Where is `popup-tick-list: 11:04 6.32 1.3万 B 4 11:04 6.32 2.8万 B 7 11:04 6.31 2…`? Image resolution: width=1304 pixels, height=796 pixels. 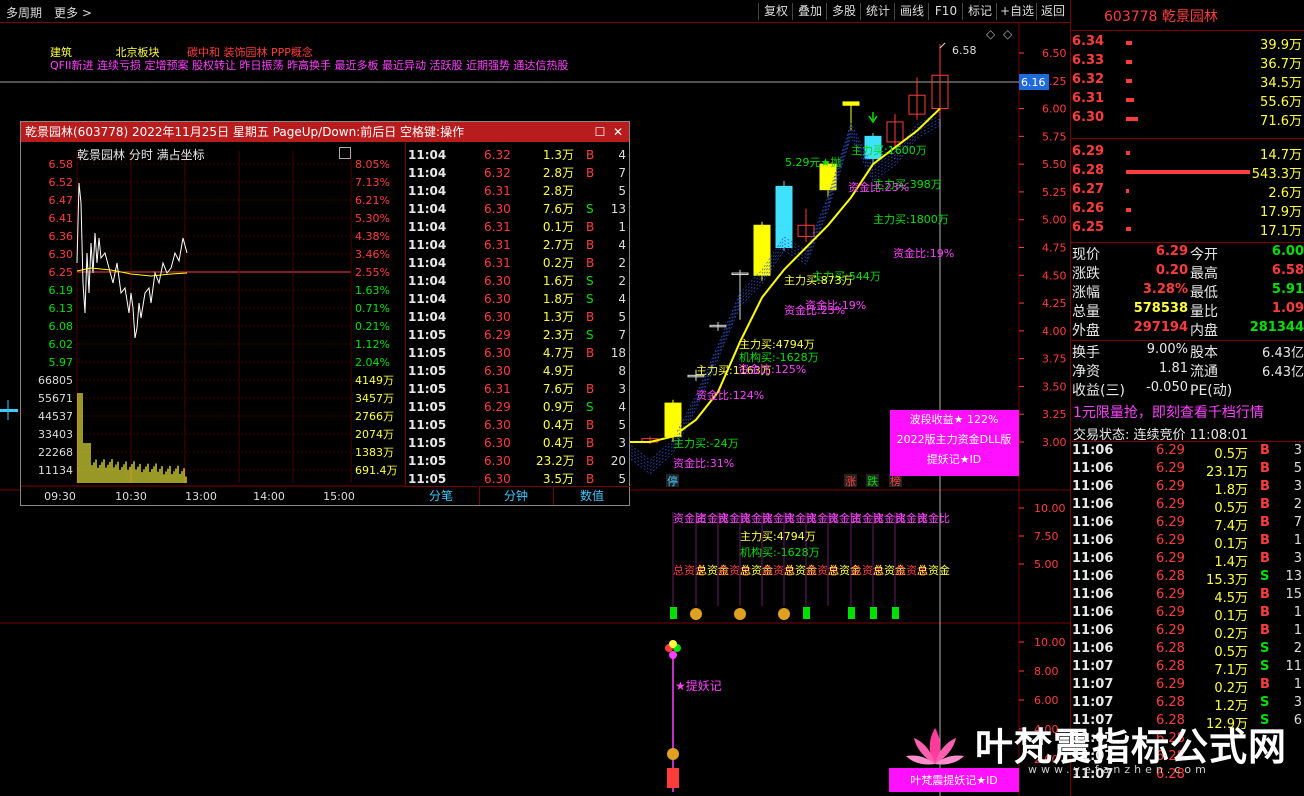 popup-tick-list: 11:04 6.32 1.3万 B 4 11:04 6.32 2.8万 B 7 11:04 6.31 2… is located at coordinates (517, 314).